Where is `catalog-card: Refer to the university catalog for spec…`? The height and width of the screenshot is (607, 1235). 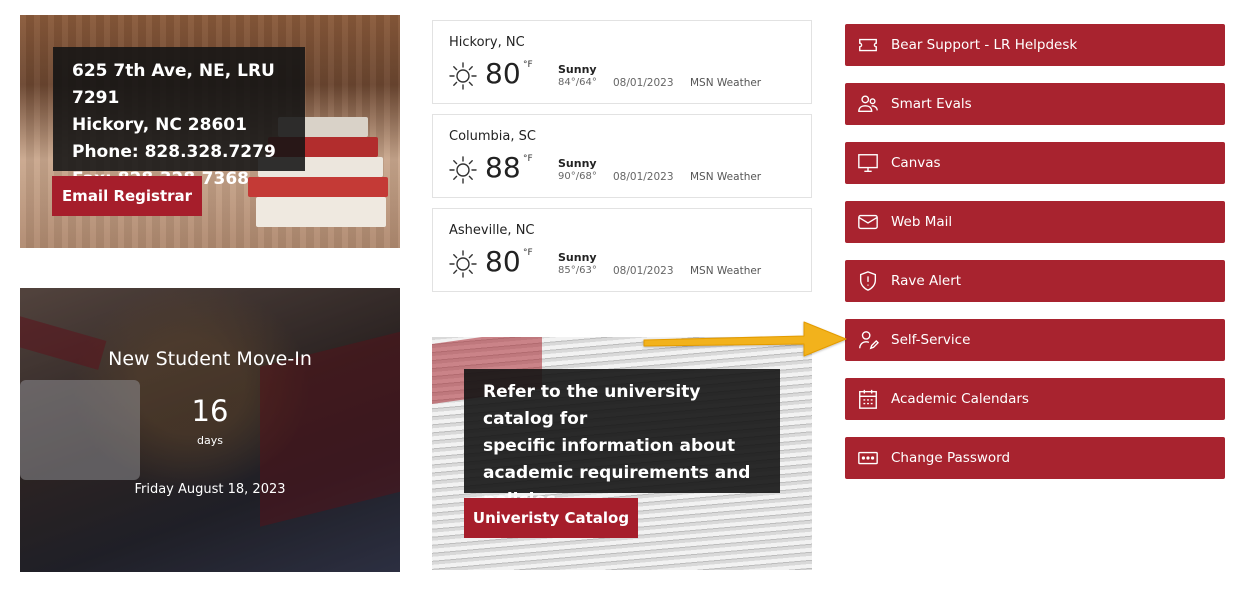
catalog-card: Refer to the university catalog for spec… is located at coordinates (622, 453).